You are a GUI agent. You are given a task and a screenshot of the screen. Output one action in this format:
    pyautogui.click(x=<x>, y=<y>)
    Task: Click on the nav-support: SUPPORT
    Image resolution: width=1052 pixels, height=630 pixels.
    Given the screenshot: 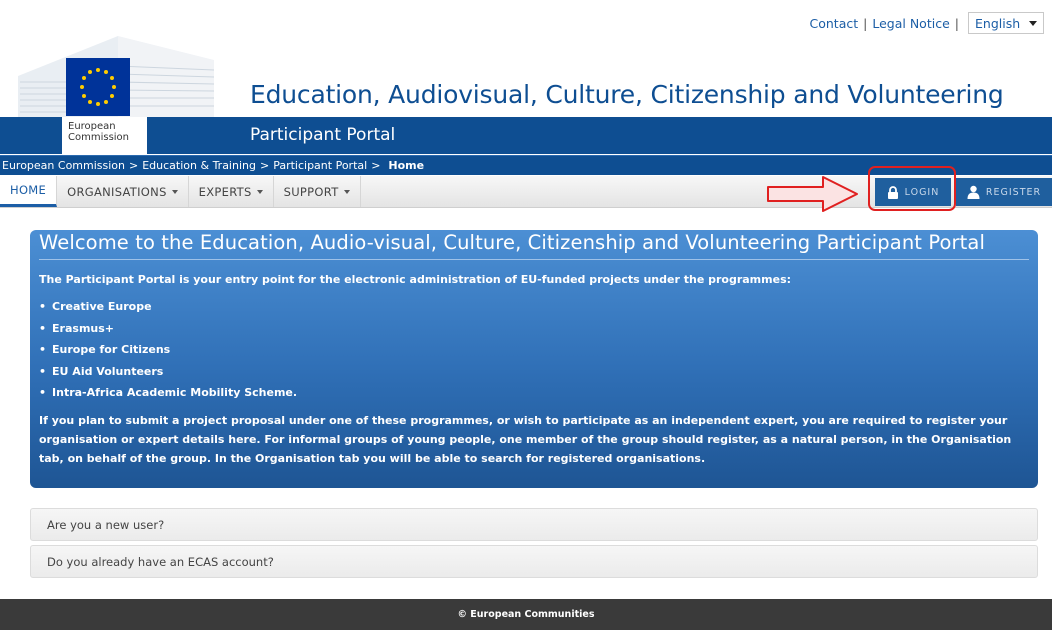 What is the action you would take?
    pyautogui.click(x=317, y=191)
    